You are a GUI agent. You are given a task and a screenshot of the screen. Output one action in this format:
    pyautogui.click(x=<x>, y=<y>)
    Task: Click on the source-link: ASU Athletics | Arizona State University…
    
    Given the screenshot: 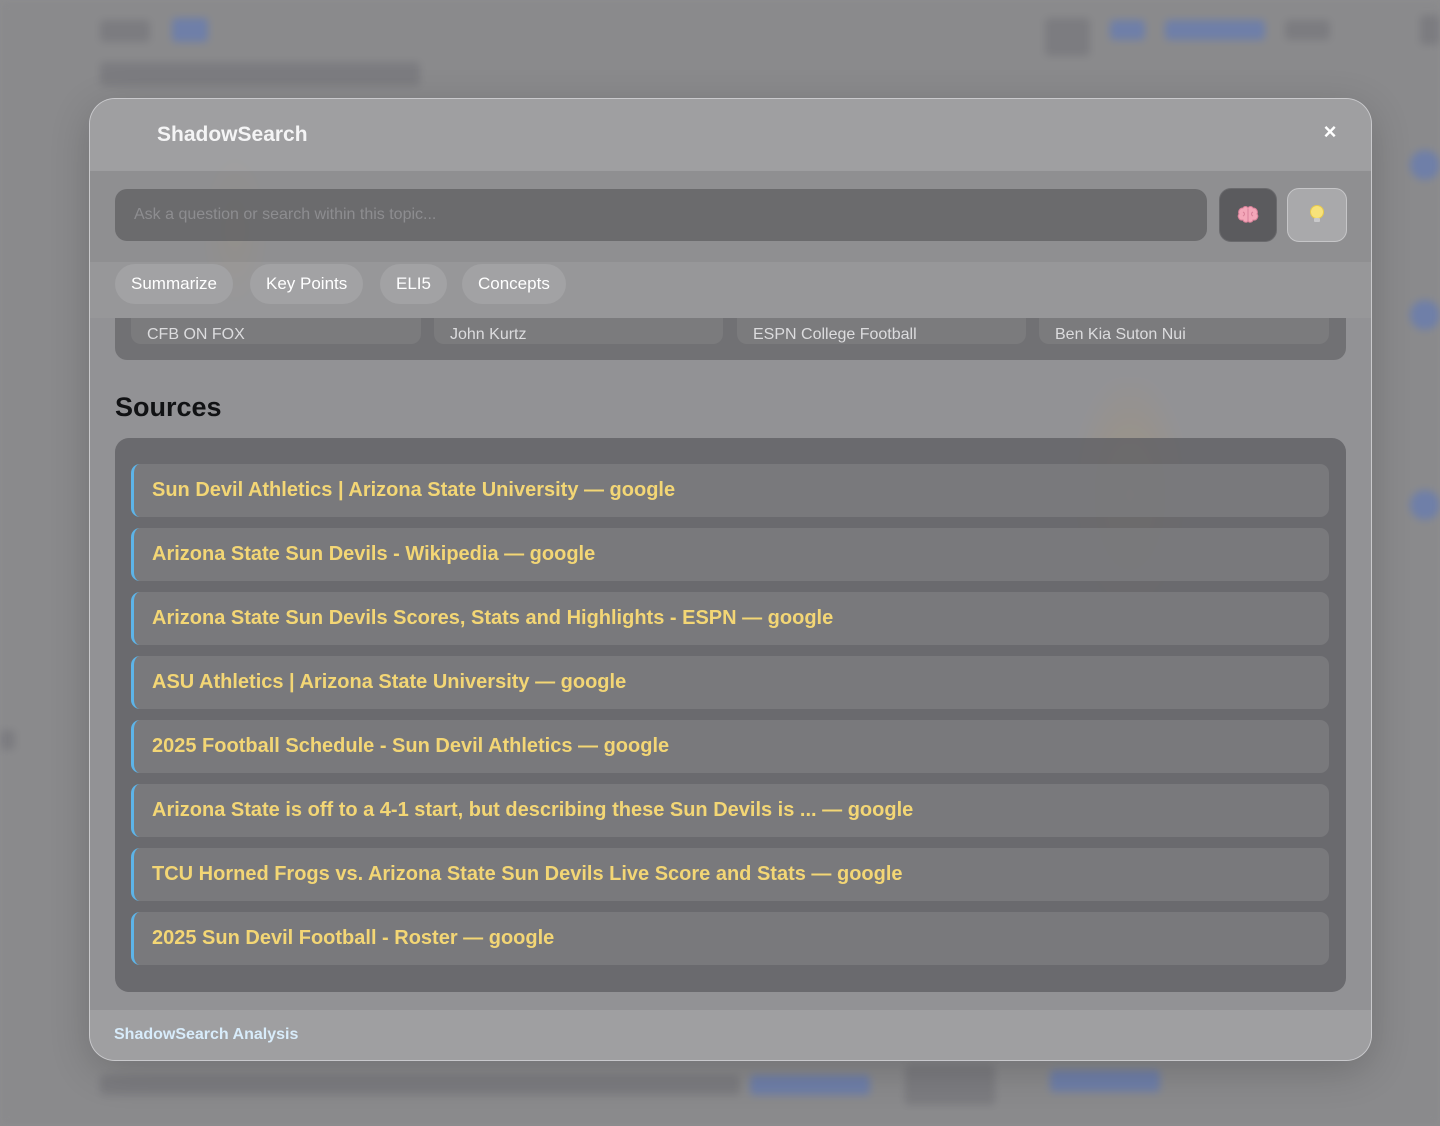 What is the action you would take?
    pyautogui.click(x=730, y=682)
    